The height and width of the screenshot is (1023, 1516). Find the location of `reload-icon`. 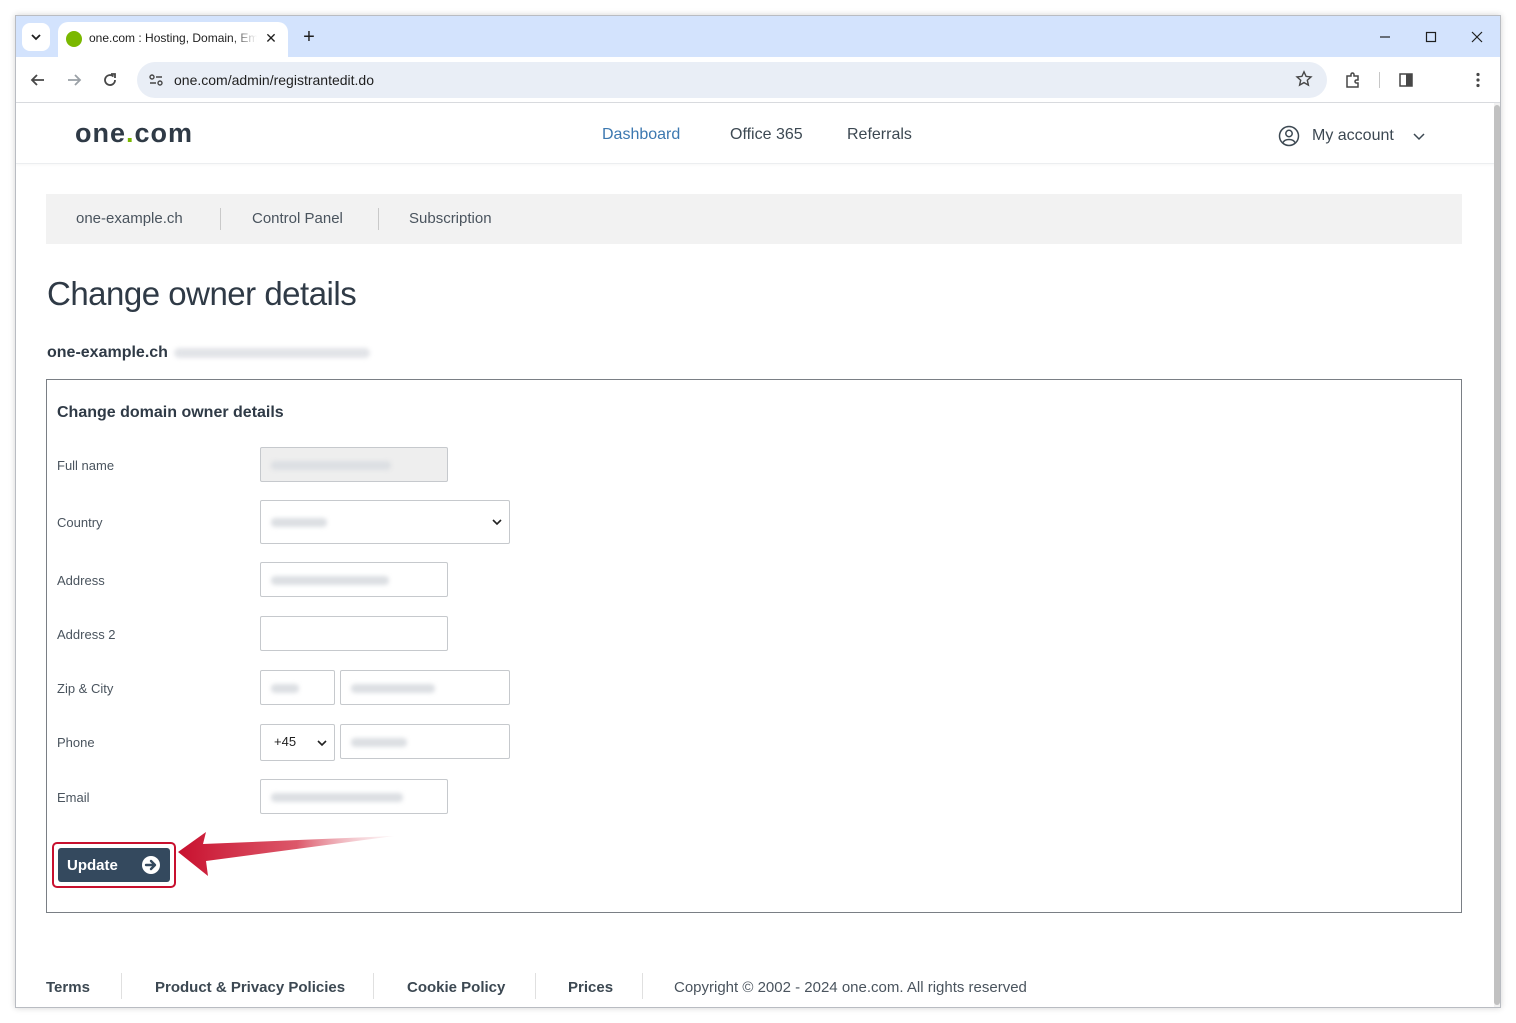

reload-icon is located at coordinates (110, 80).